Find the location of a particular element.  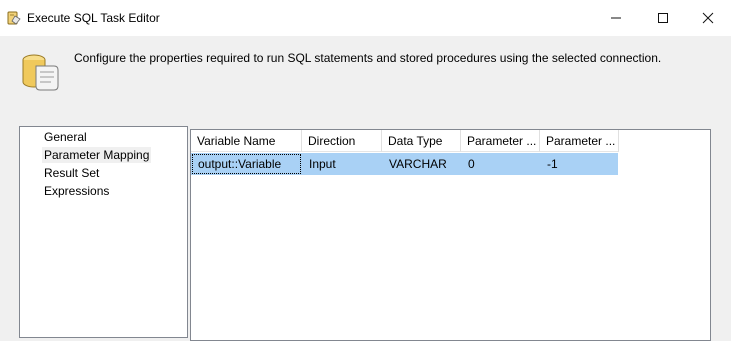

minimize-icon is located at coordinates (616, 18).